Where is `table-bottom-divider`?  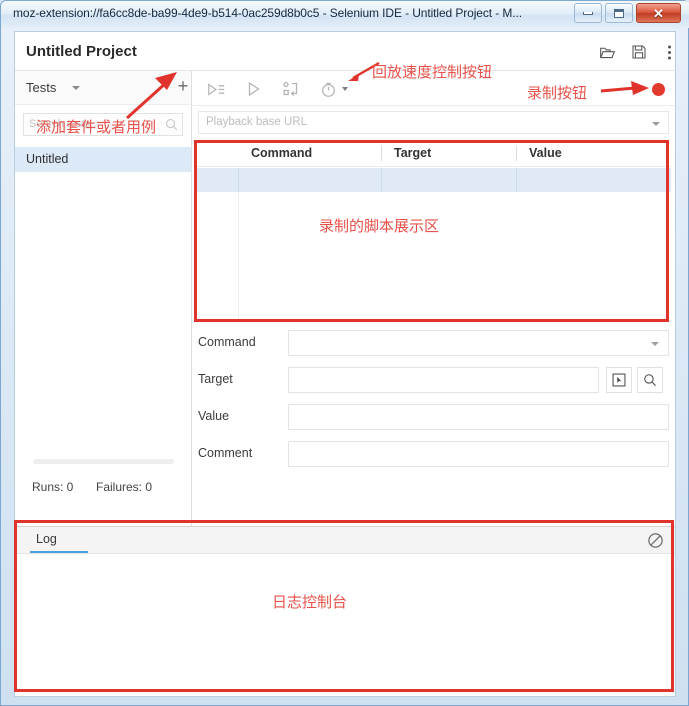
table-bottom-divider is located at coordinates (433, 320).